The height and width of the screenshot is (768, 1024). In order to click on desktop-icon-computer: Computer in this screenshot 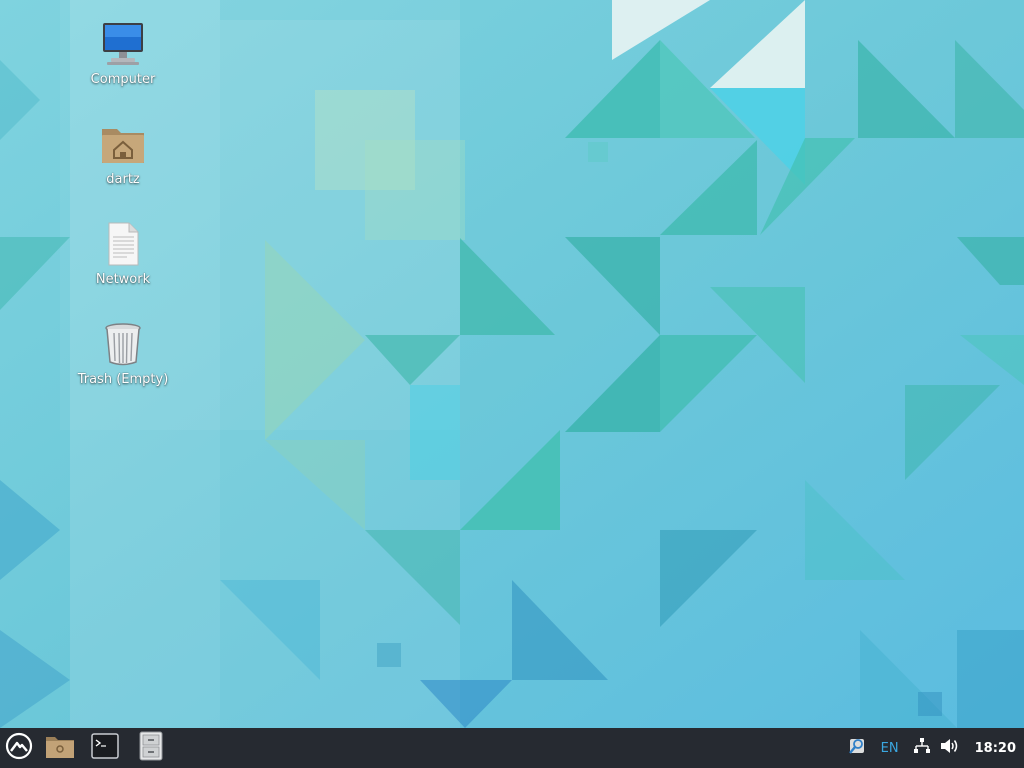, I will do `click(123, 53)`.